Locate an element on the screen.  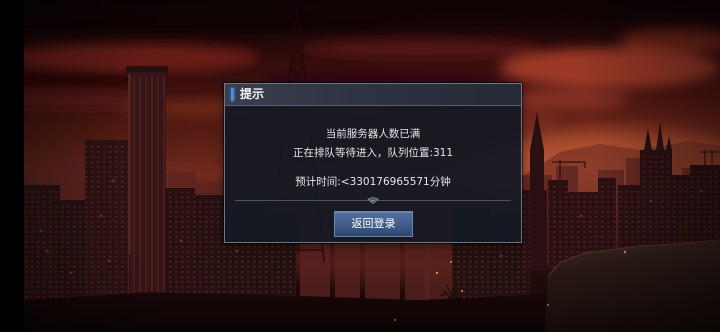
server-full-message: 当前服务器人数已满 is located at coordinates (373, 134).